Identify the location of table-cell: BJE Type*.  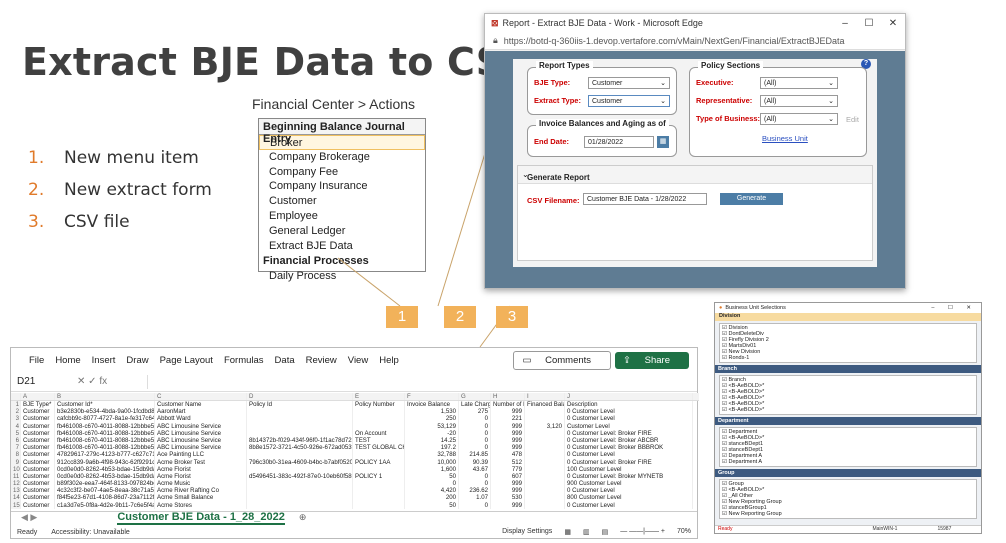
(38, 405).